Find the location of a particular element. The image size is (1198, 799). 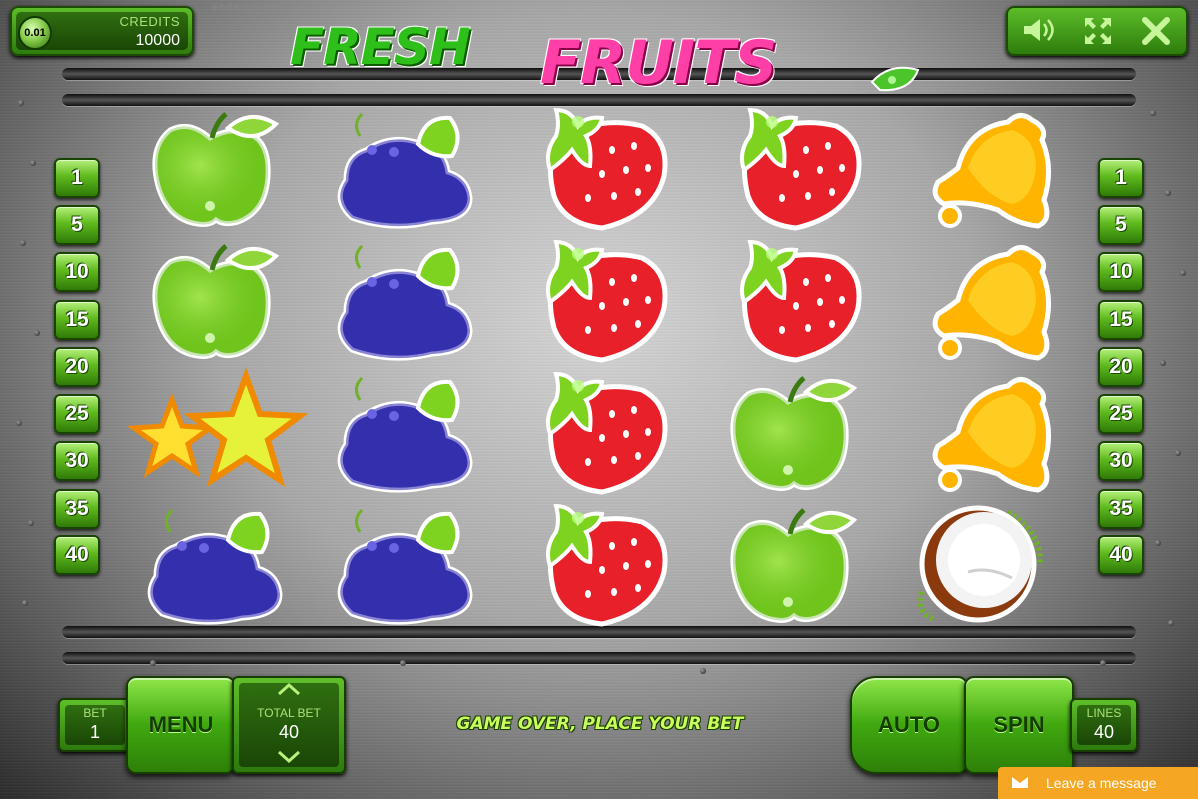

left-line-button: 1 is located at coordinates (77, 178).